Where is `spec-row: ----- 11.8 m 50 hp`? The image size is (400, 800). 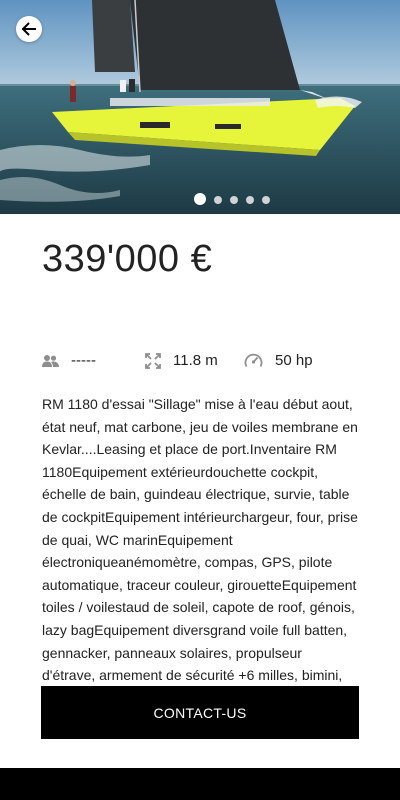
spec-row: ----- 11.8 m 50 hp is located at coordinates (207, 363).